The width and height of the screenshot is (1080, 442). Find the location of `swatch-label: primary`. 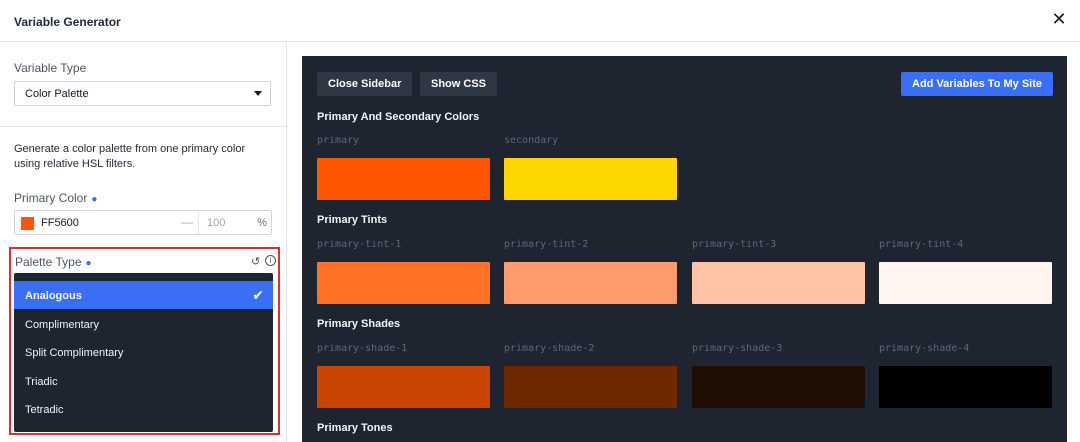

swatch-label: primary is located at coordinates (338, 140).